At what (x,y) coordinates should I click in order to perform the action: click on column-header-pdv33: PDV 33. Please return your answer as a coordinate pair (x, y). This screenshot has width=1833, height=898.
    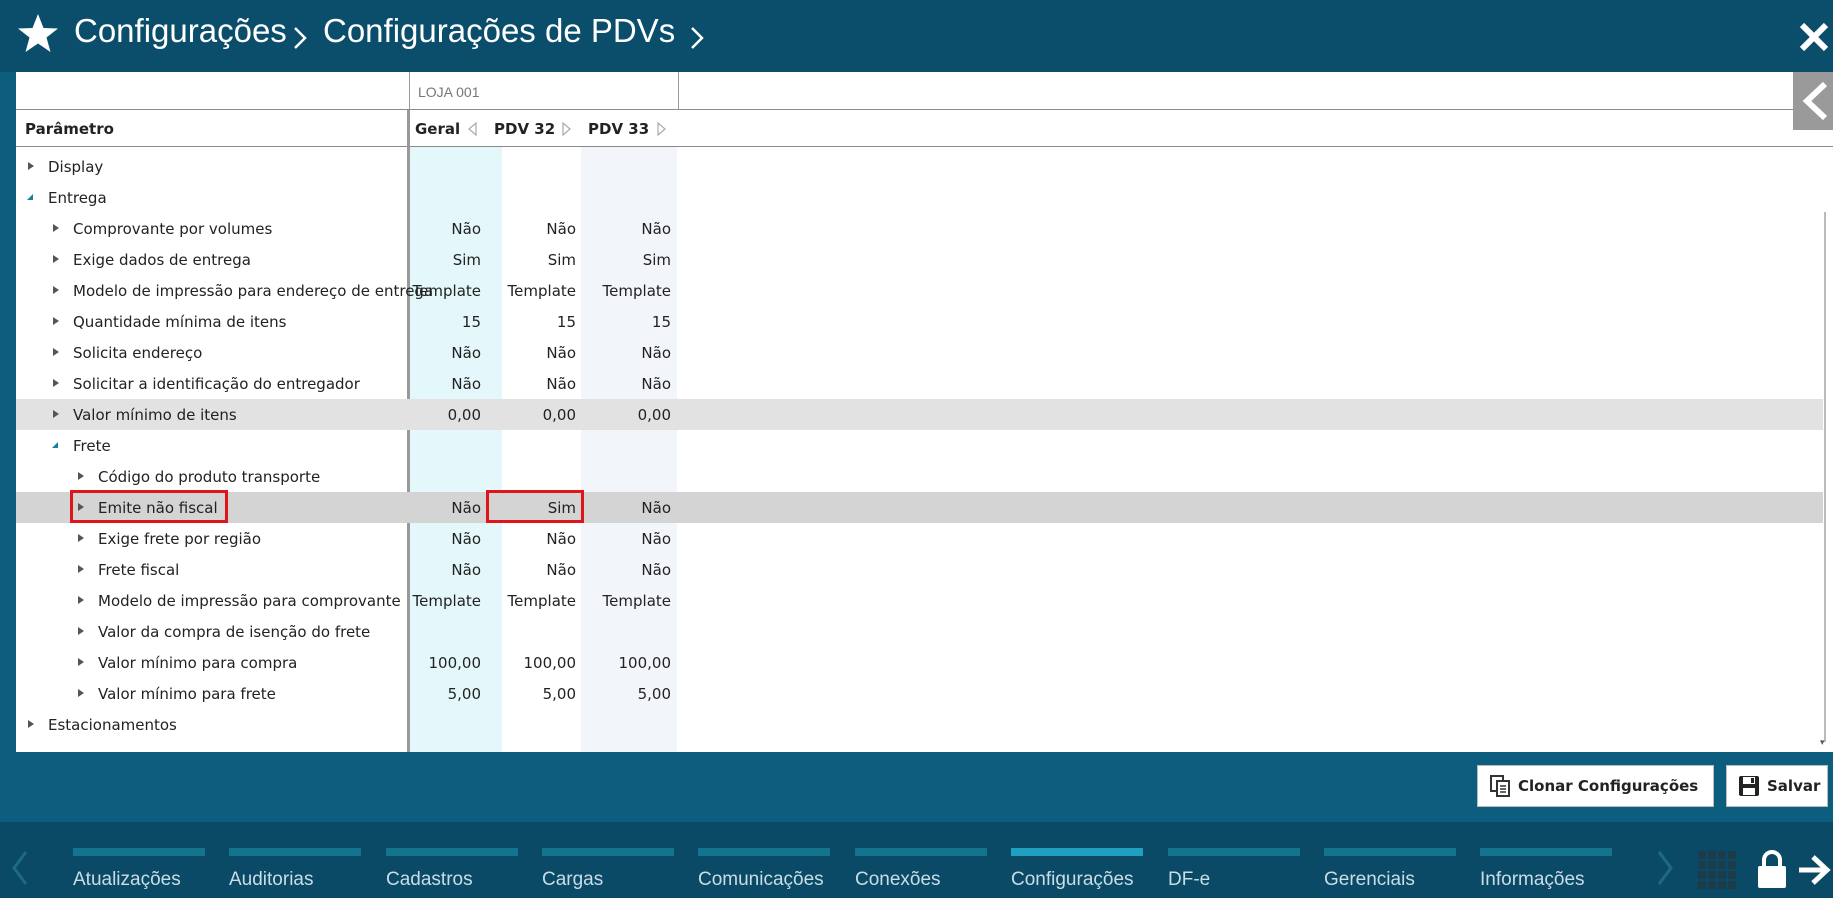
    Looking at the image, I should click on (618, 129).